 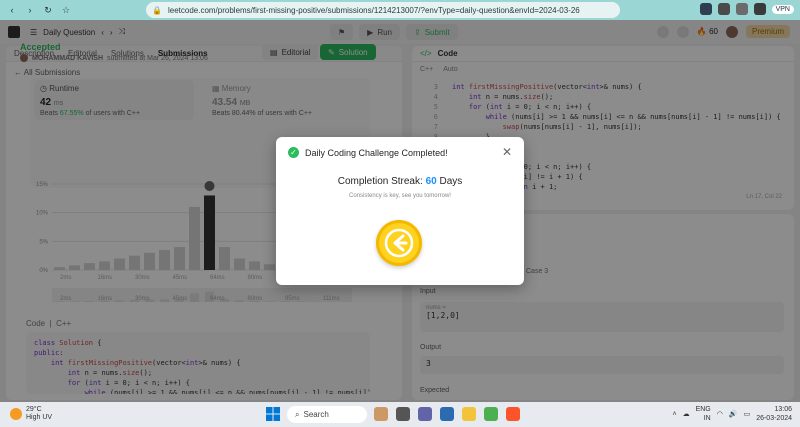 What do you see at coordinates (12, 10) in the screenshot?
I see `back-icon: ‹` at bounding box center [12, 10].